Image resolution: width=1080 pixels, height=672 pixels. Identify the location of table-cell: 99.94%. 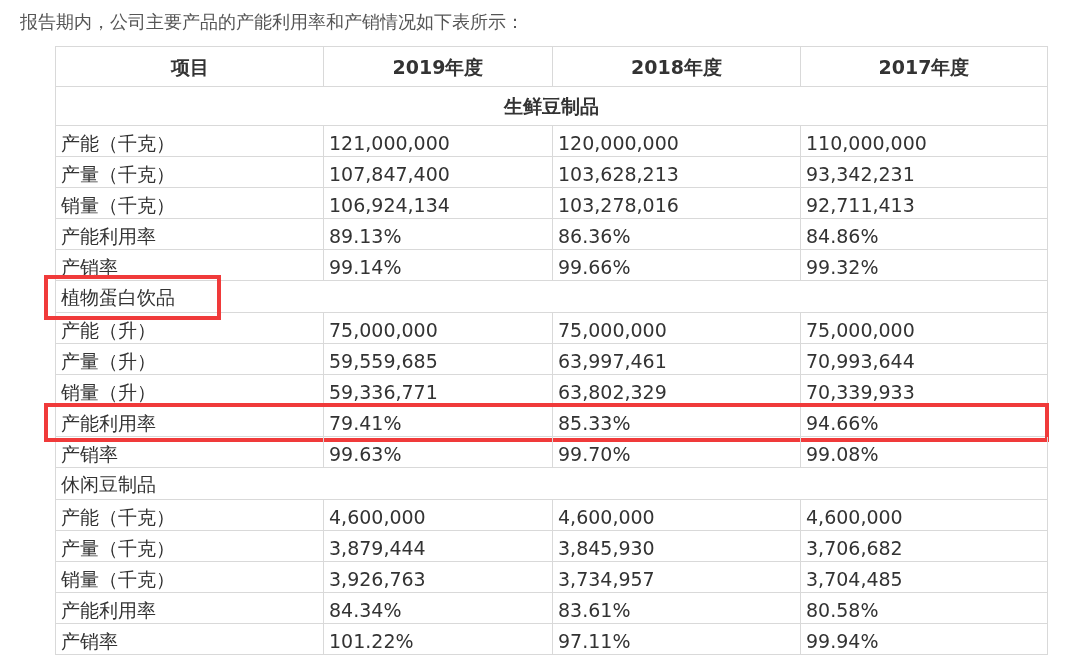
(924, 639).